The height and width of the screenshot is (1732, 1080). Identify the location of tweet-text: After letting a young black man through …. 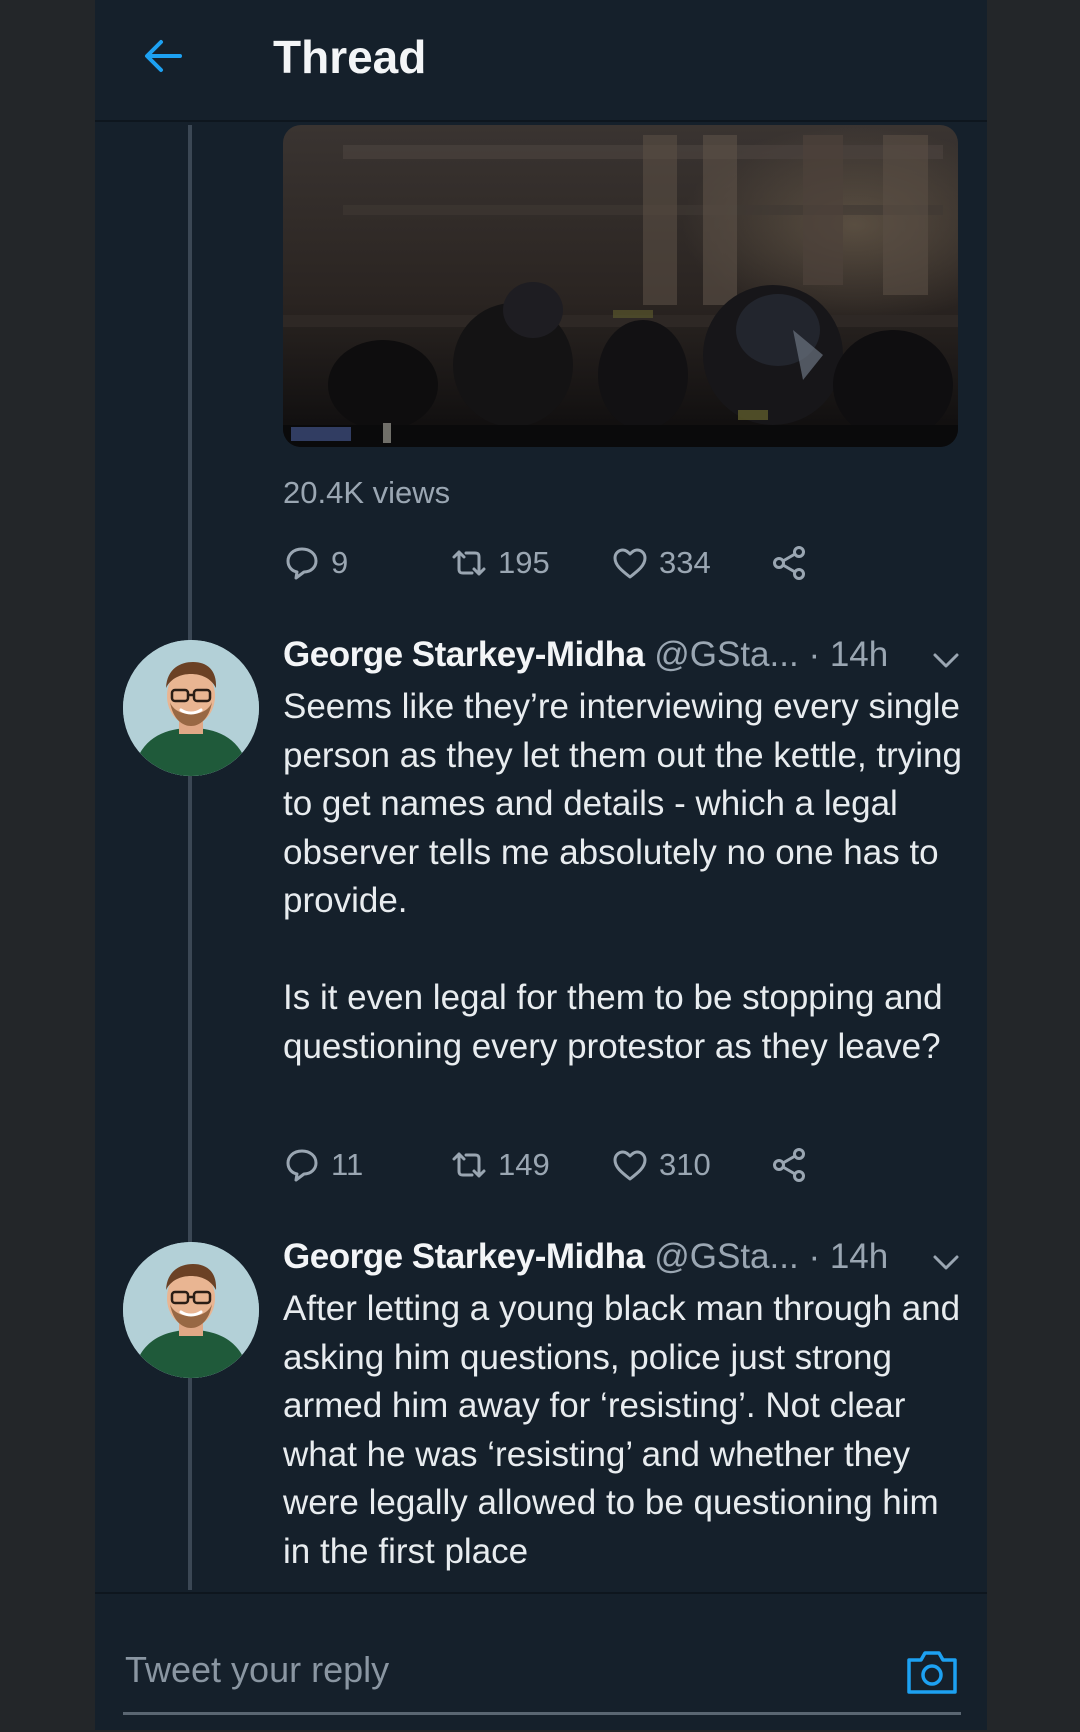
(623, 1430).